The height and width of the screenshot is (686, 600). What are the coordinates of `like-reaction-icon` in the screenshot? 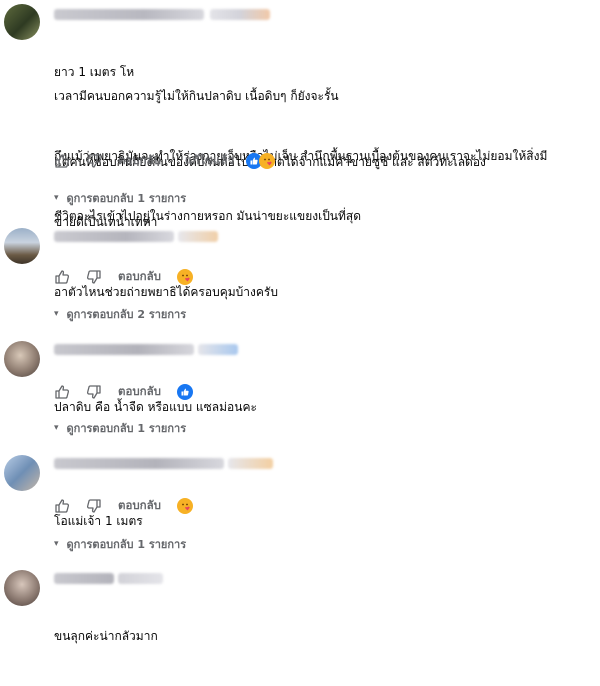 It's located at (185, 392).